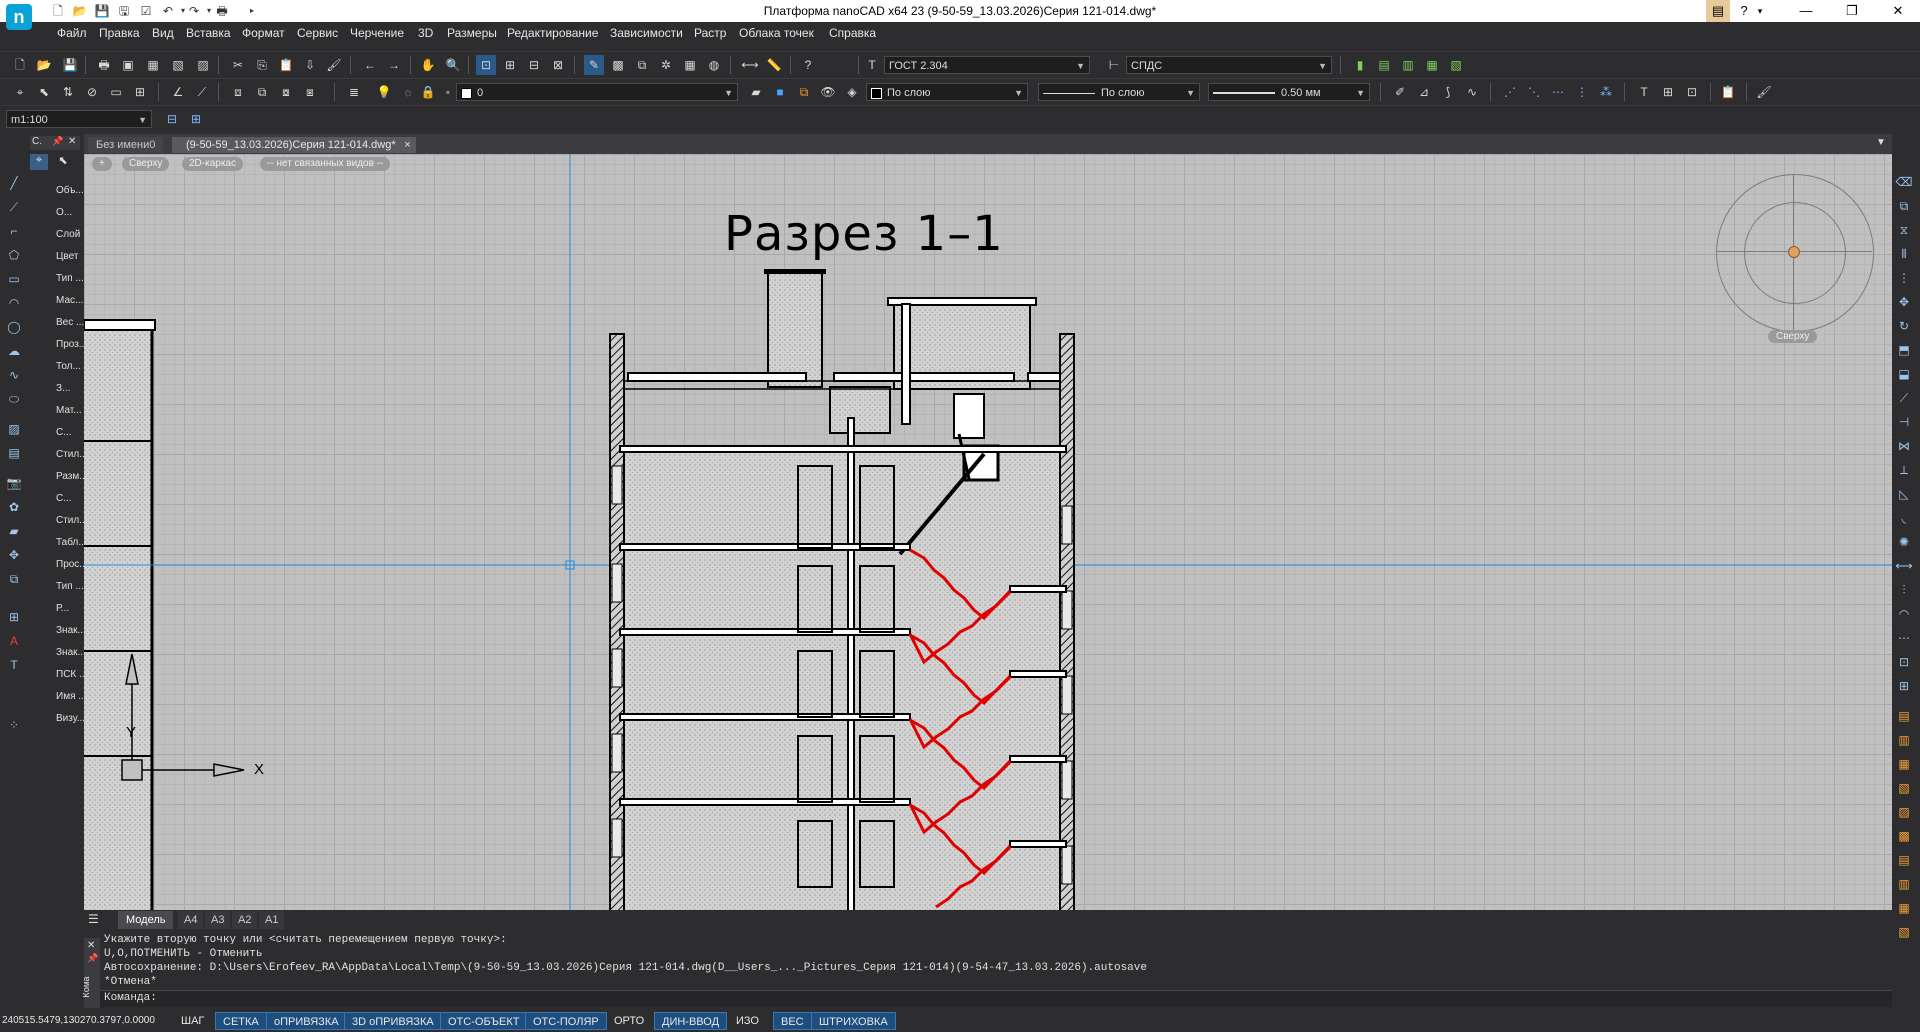 This screenshot has width=1920, height=1032. Describe the element at coordinates (1408, 65) in the screenshot. I see `spds-stamp-icon: ▥` at that location.